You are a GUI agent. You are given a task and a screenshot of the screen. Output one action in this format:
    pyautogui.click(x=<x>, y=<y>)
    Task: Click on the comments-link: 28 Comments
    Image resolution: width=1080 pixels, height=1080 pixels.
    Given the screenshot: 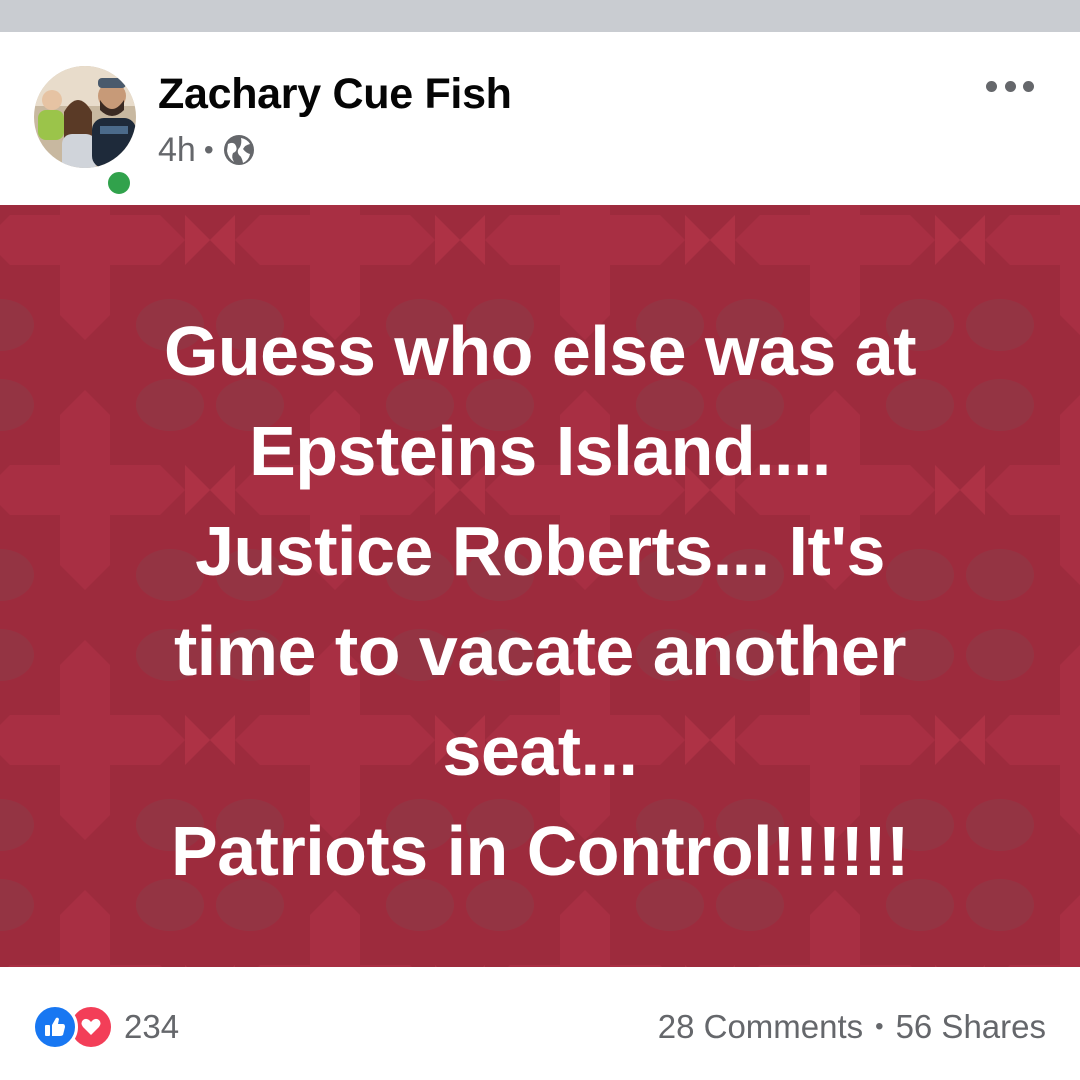 What is the action you would take?
    pyautogui.click(x=760, y=1027)
    